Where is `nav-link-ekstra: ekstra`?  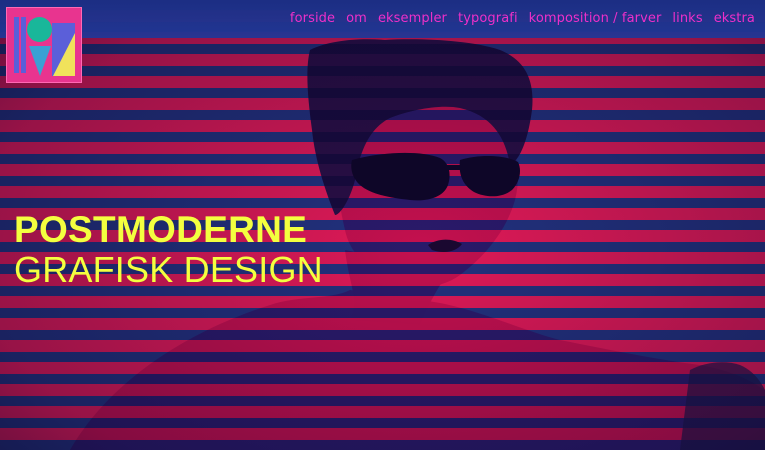
nav-link-ekstra: ekstra is located at coordinates (734, 18).